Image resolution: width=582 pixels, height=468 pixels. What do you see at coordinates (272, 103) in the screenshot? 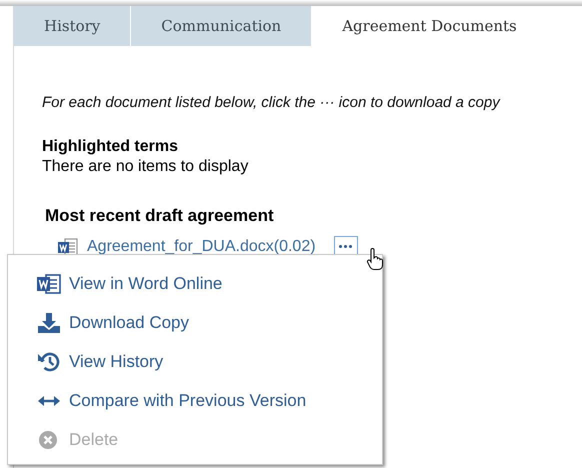
I see `instruction-text: For each document listed below, click the ··· icon to download a copy` at bounding box center [272, 103].